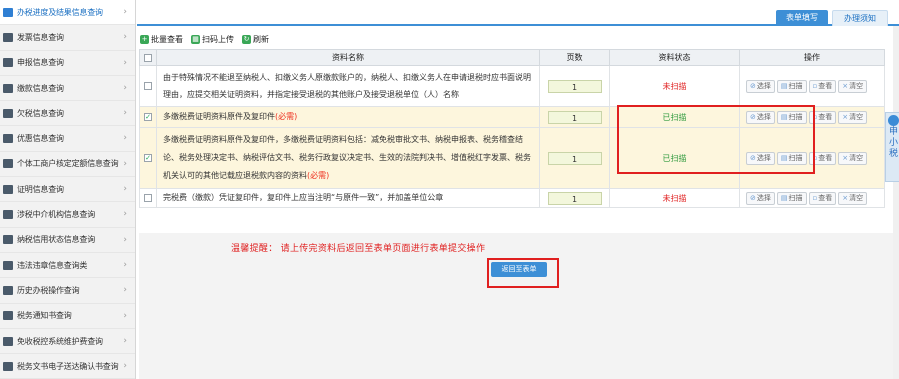 This screenshot has width=899, height=379. I want to click on assistant-label: 申小税, so click(893, 143).